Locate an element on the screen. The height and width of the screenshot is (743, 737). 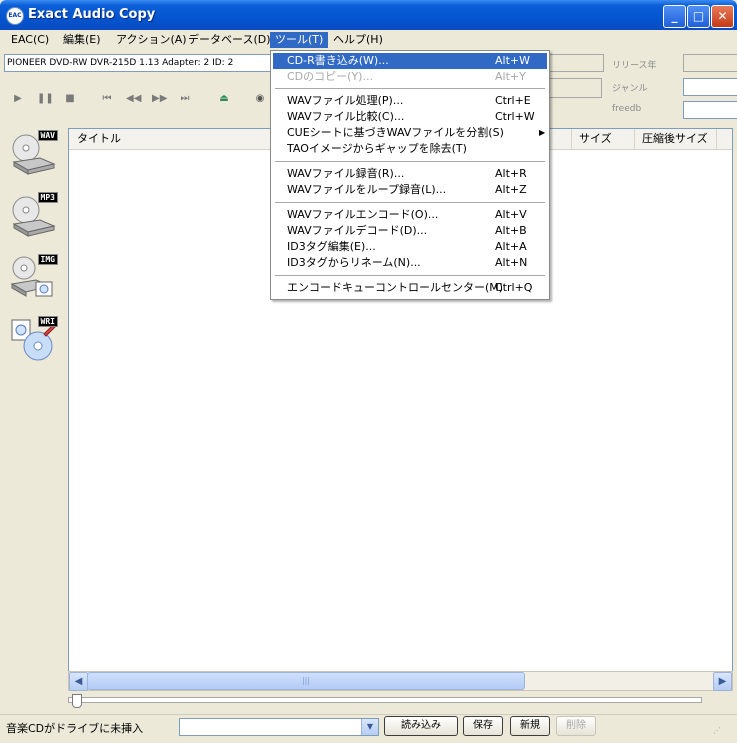
position-slider-track is located at coordinates (385, 700).